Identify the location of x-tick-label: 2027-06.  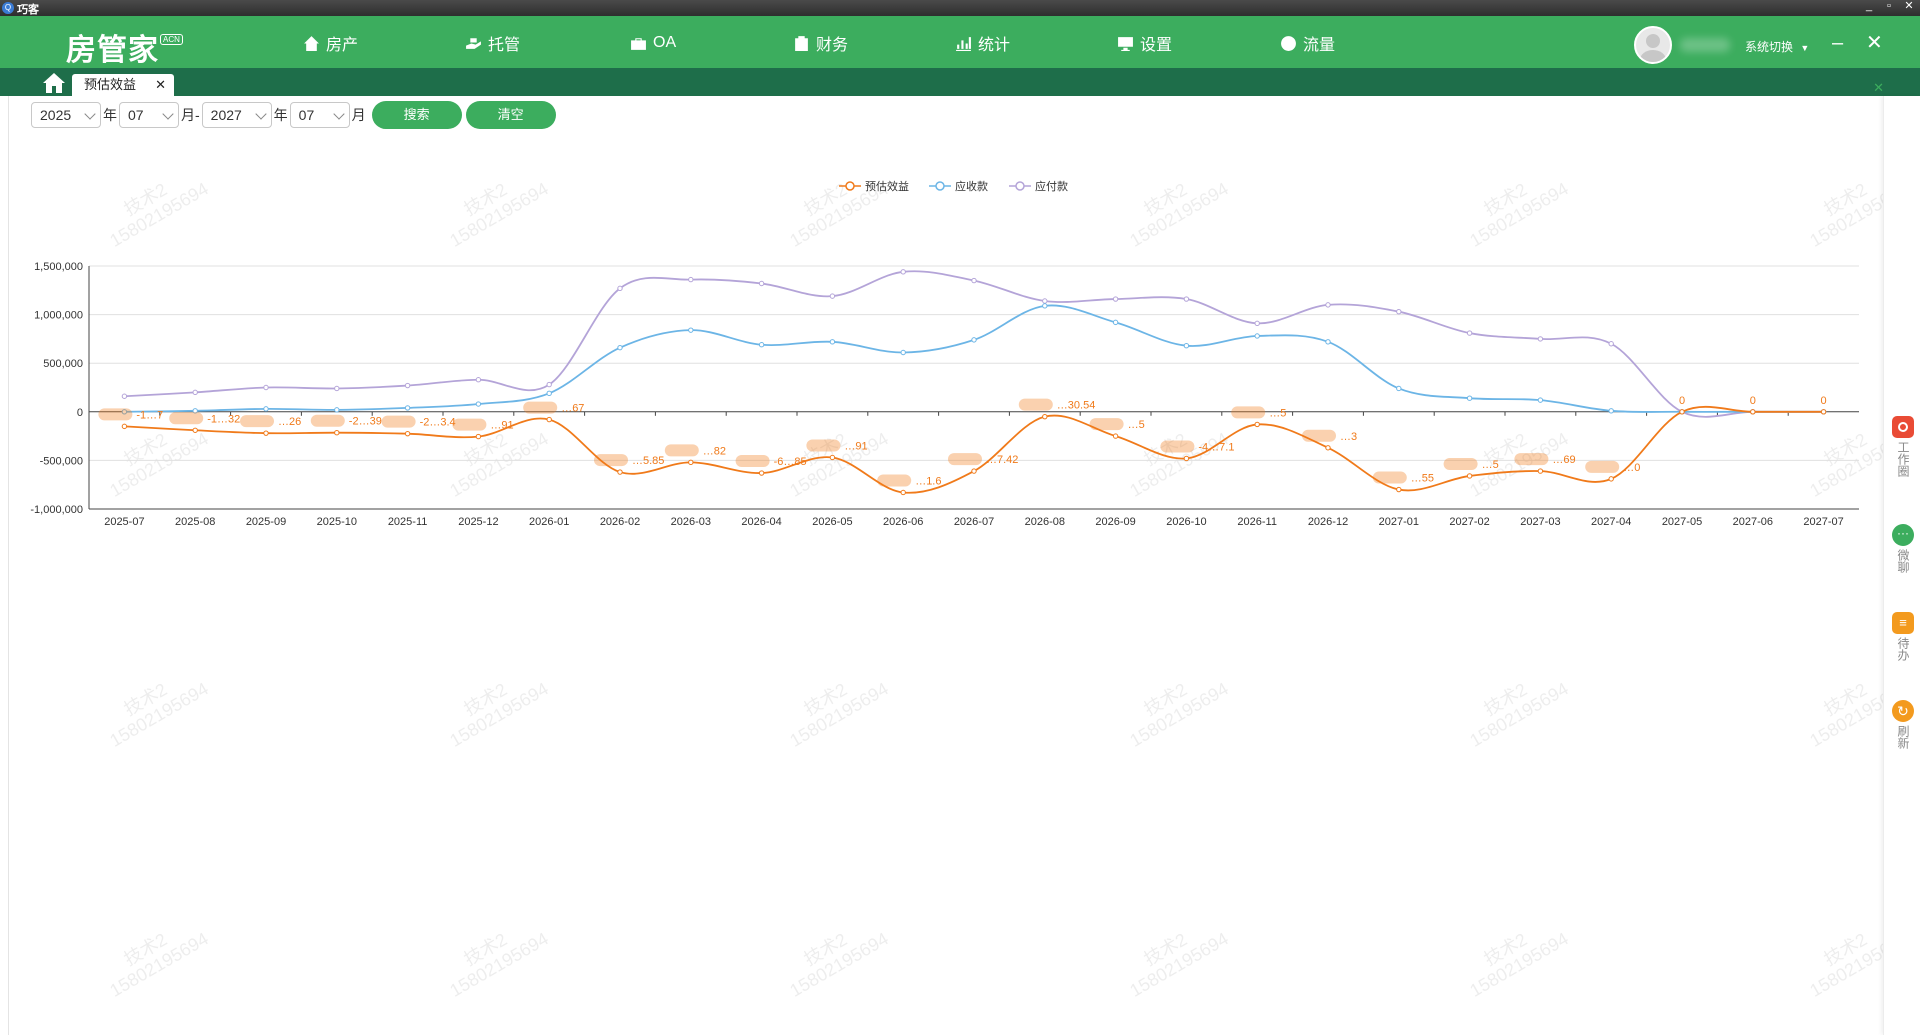
(1753, 522).